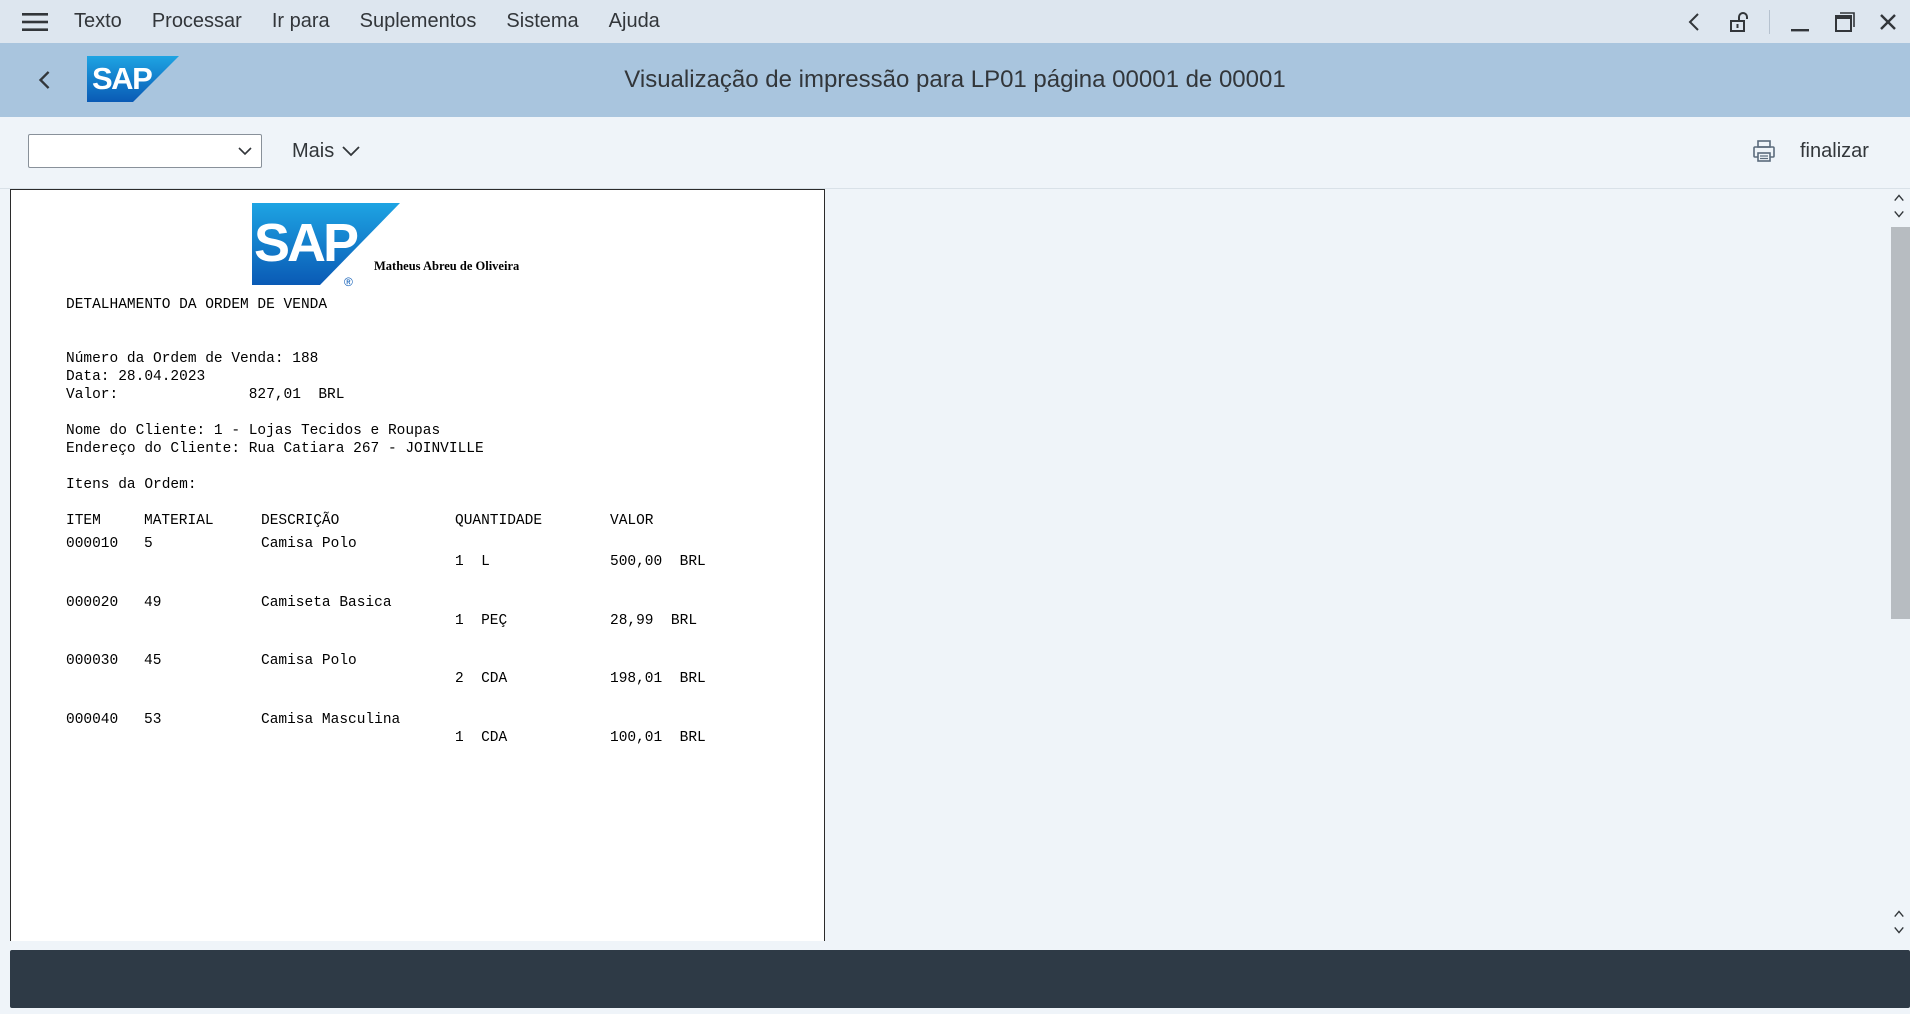 The width and height of the screenshot is (1910, 1014). What do you see at coordinates (447, 266) in the screenshot?
I see `document-author: Matheus Abreu de Oliveira` at bounding box center [447, 266].